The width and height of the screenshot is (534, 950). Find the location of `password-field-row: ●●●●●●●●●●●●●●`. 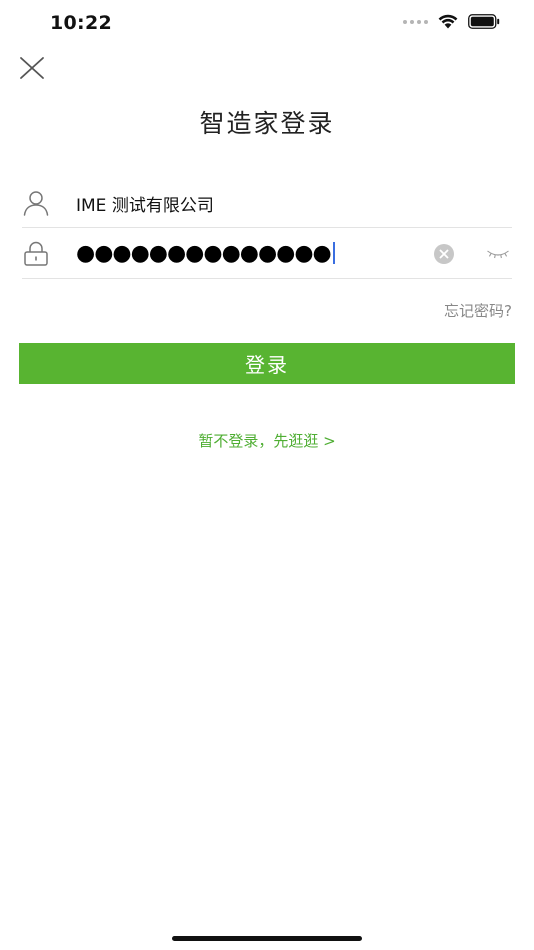

password-field-row: ●●●●●●●●●●●●●● is located at coordinates (267, 253).